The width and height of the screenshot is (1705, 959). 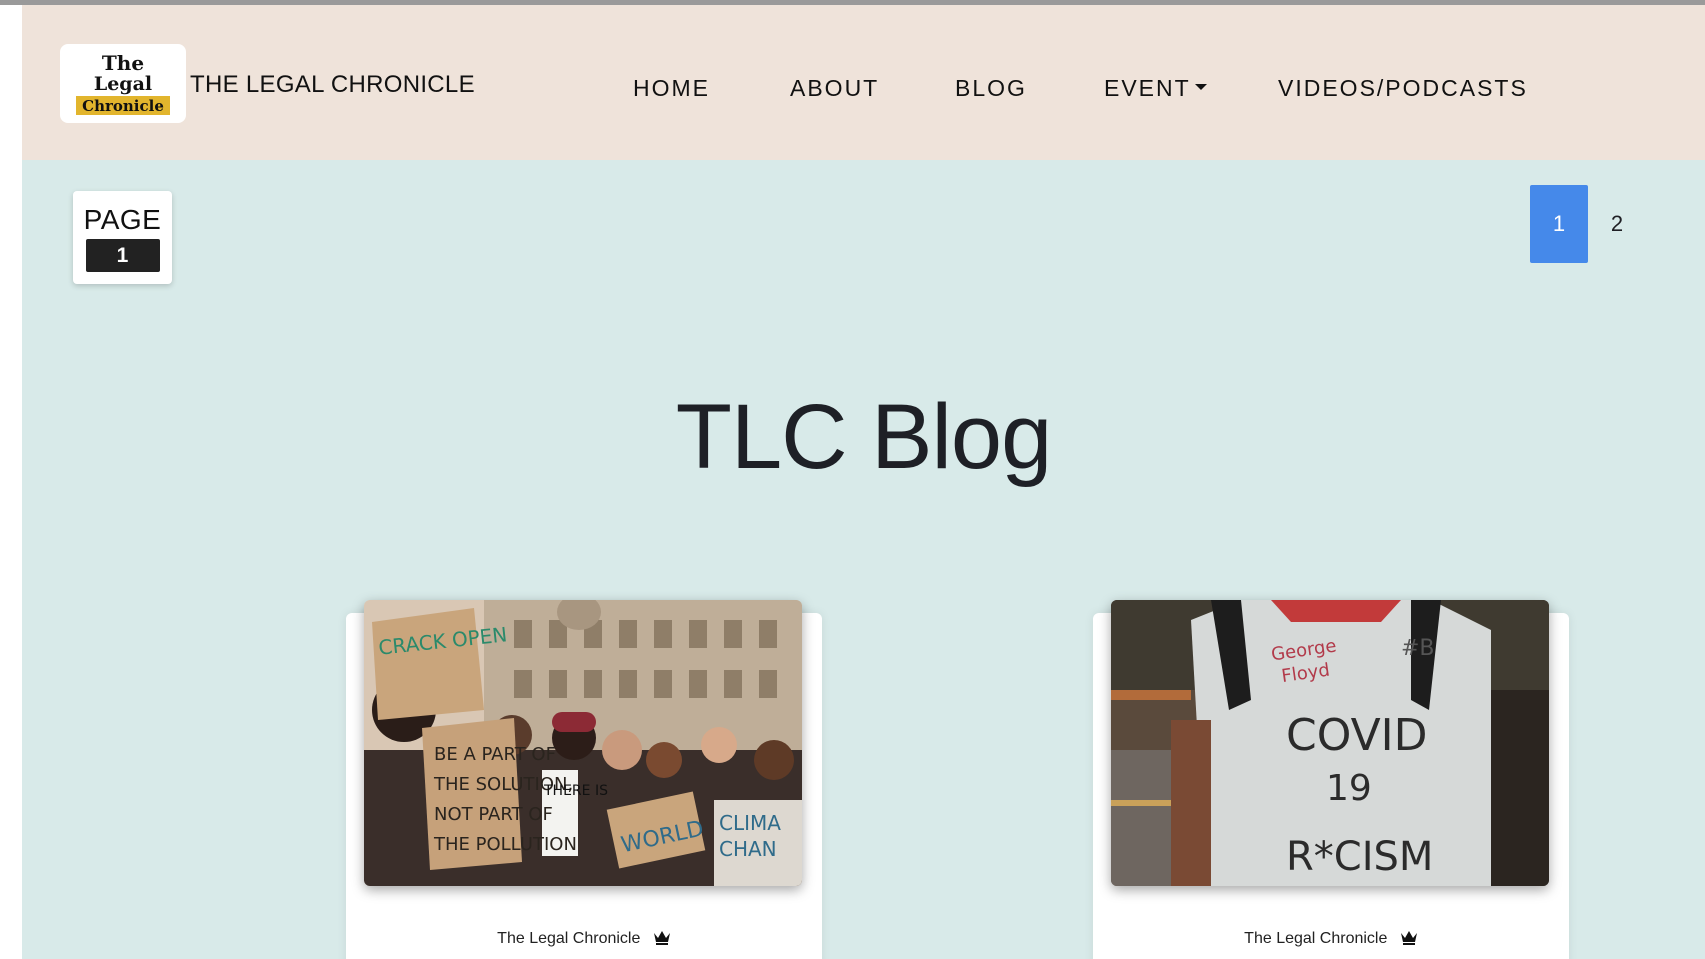 I want to click on left-margin, so click(x=11, y=482).